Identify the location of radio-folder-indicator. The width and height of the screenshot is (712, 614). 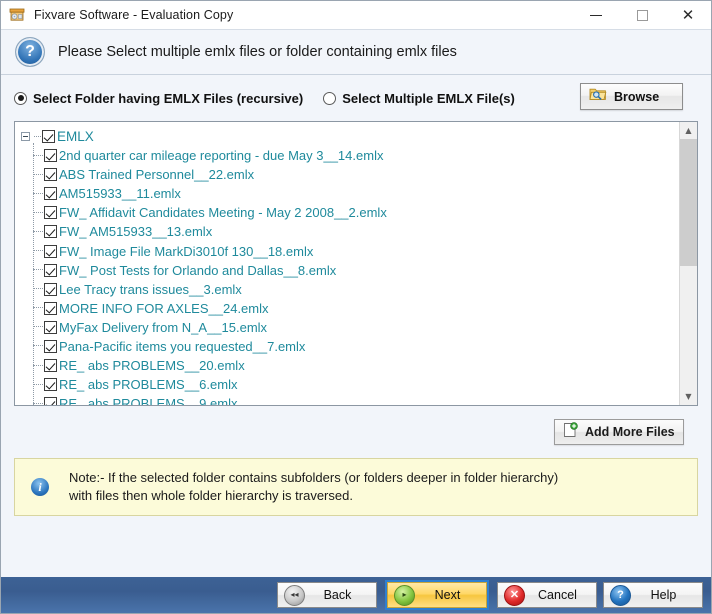
(20, 98).